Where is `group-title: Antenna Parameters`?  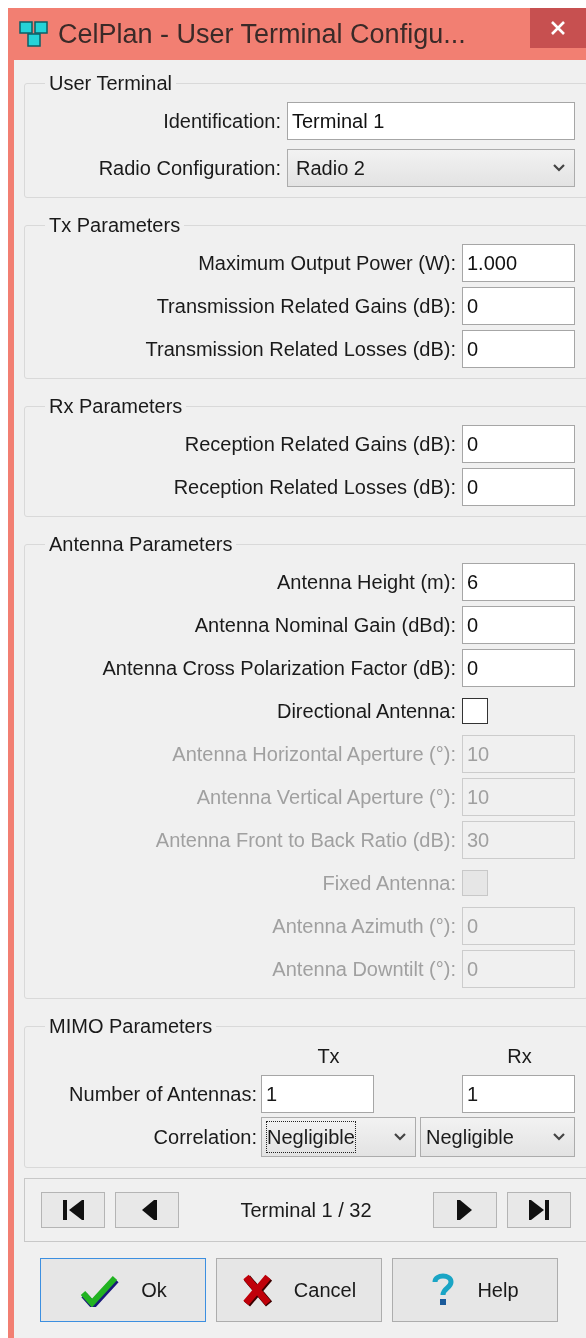
group-title: Antenna Parameters is located at coordinates (141, 544).